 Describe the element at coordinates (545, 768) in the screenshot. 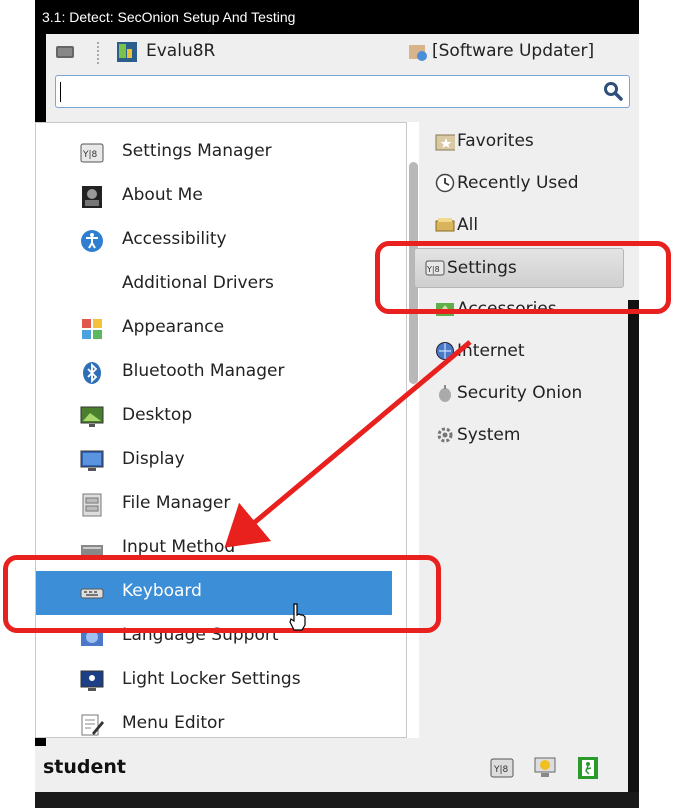

I see `lock-screen-icon` at that location.